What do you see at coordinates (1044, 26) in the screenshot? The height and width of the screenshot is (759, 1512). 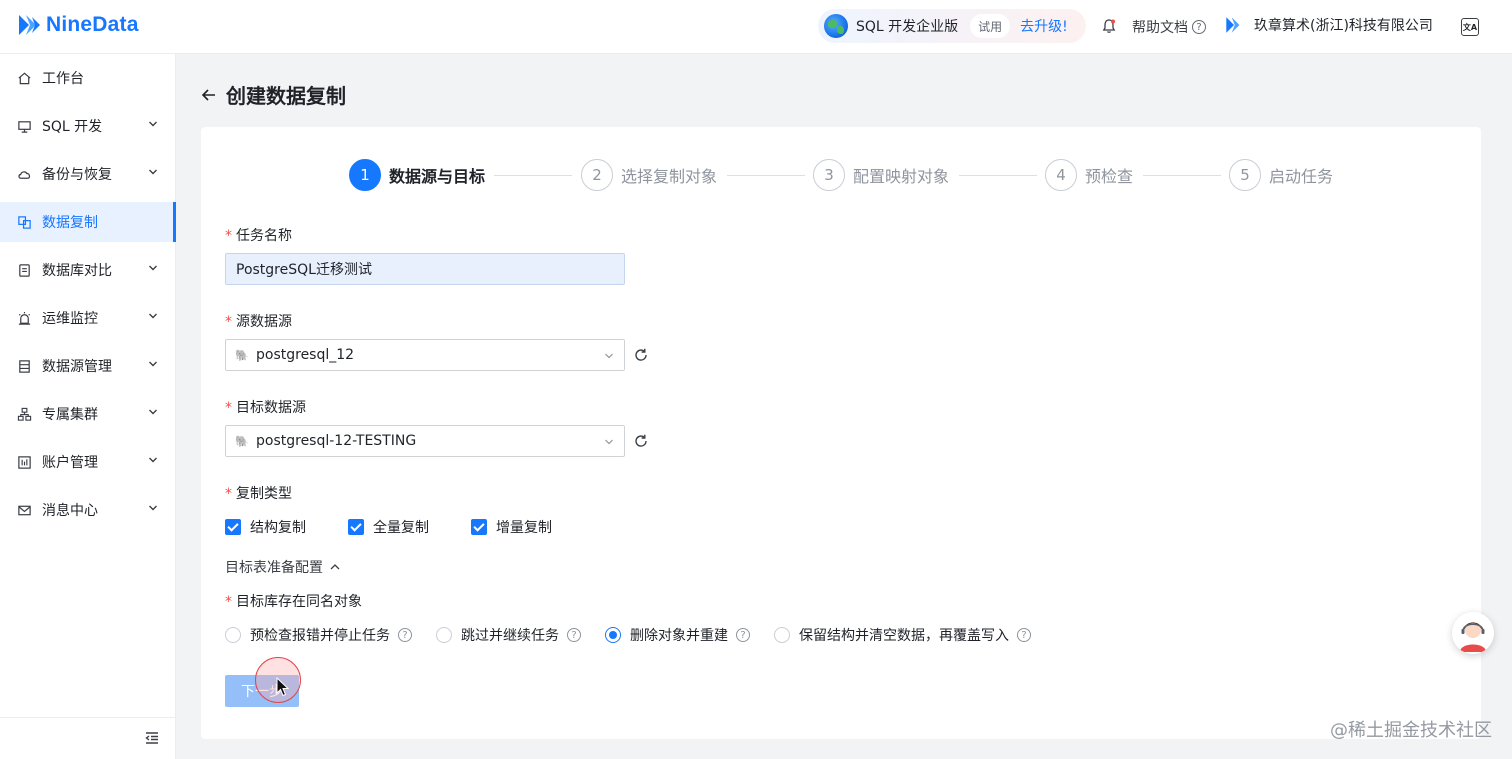 I see `upgrade-link: 去升级!` at bounding box center [1044, 26].